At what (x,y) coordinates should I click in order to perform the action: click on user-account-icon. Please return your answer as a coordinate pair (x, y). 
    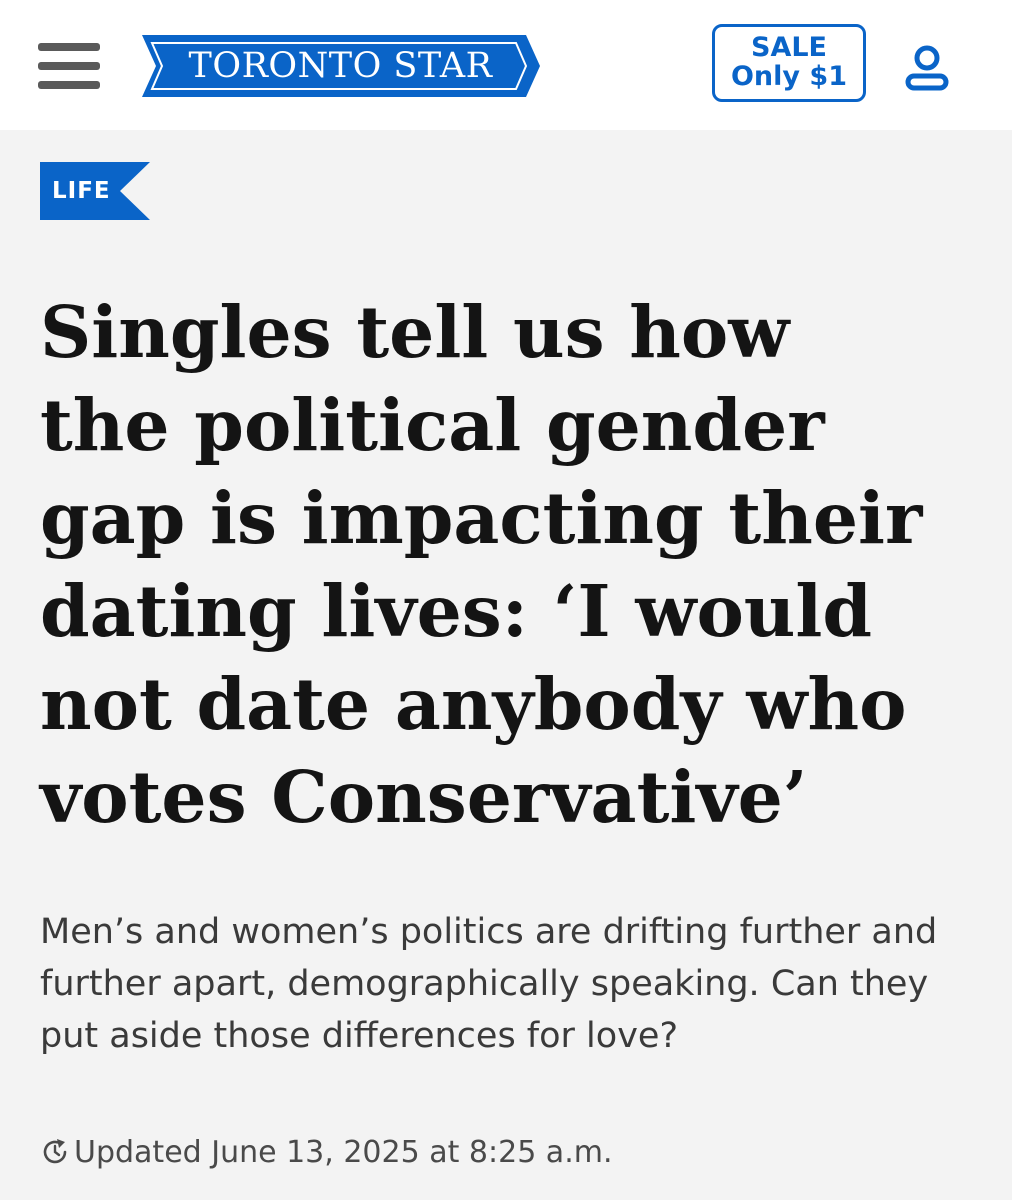
    Looking at the image, I should click on (927, 67).